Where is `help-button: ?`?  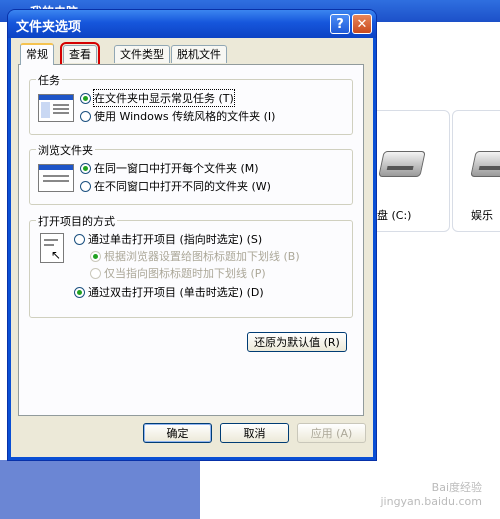
help-button: ? is located at coordinates (340, 24).